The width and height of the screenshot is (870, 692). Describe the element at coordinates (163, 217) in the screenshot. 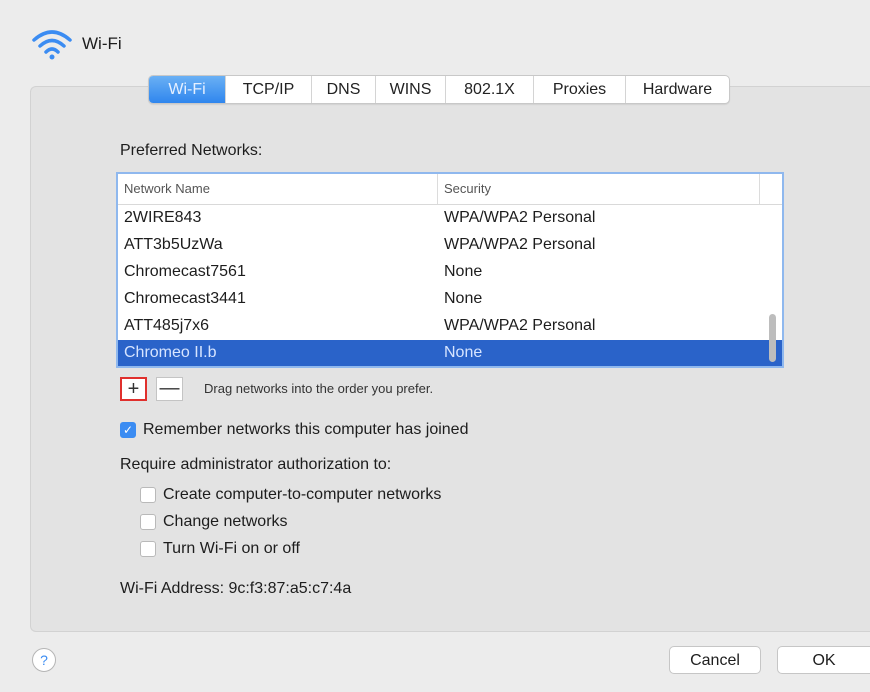

I see `network-name: 2WIRE843` at that location.